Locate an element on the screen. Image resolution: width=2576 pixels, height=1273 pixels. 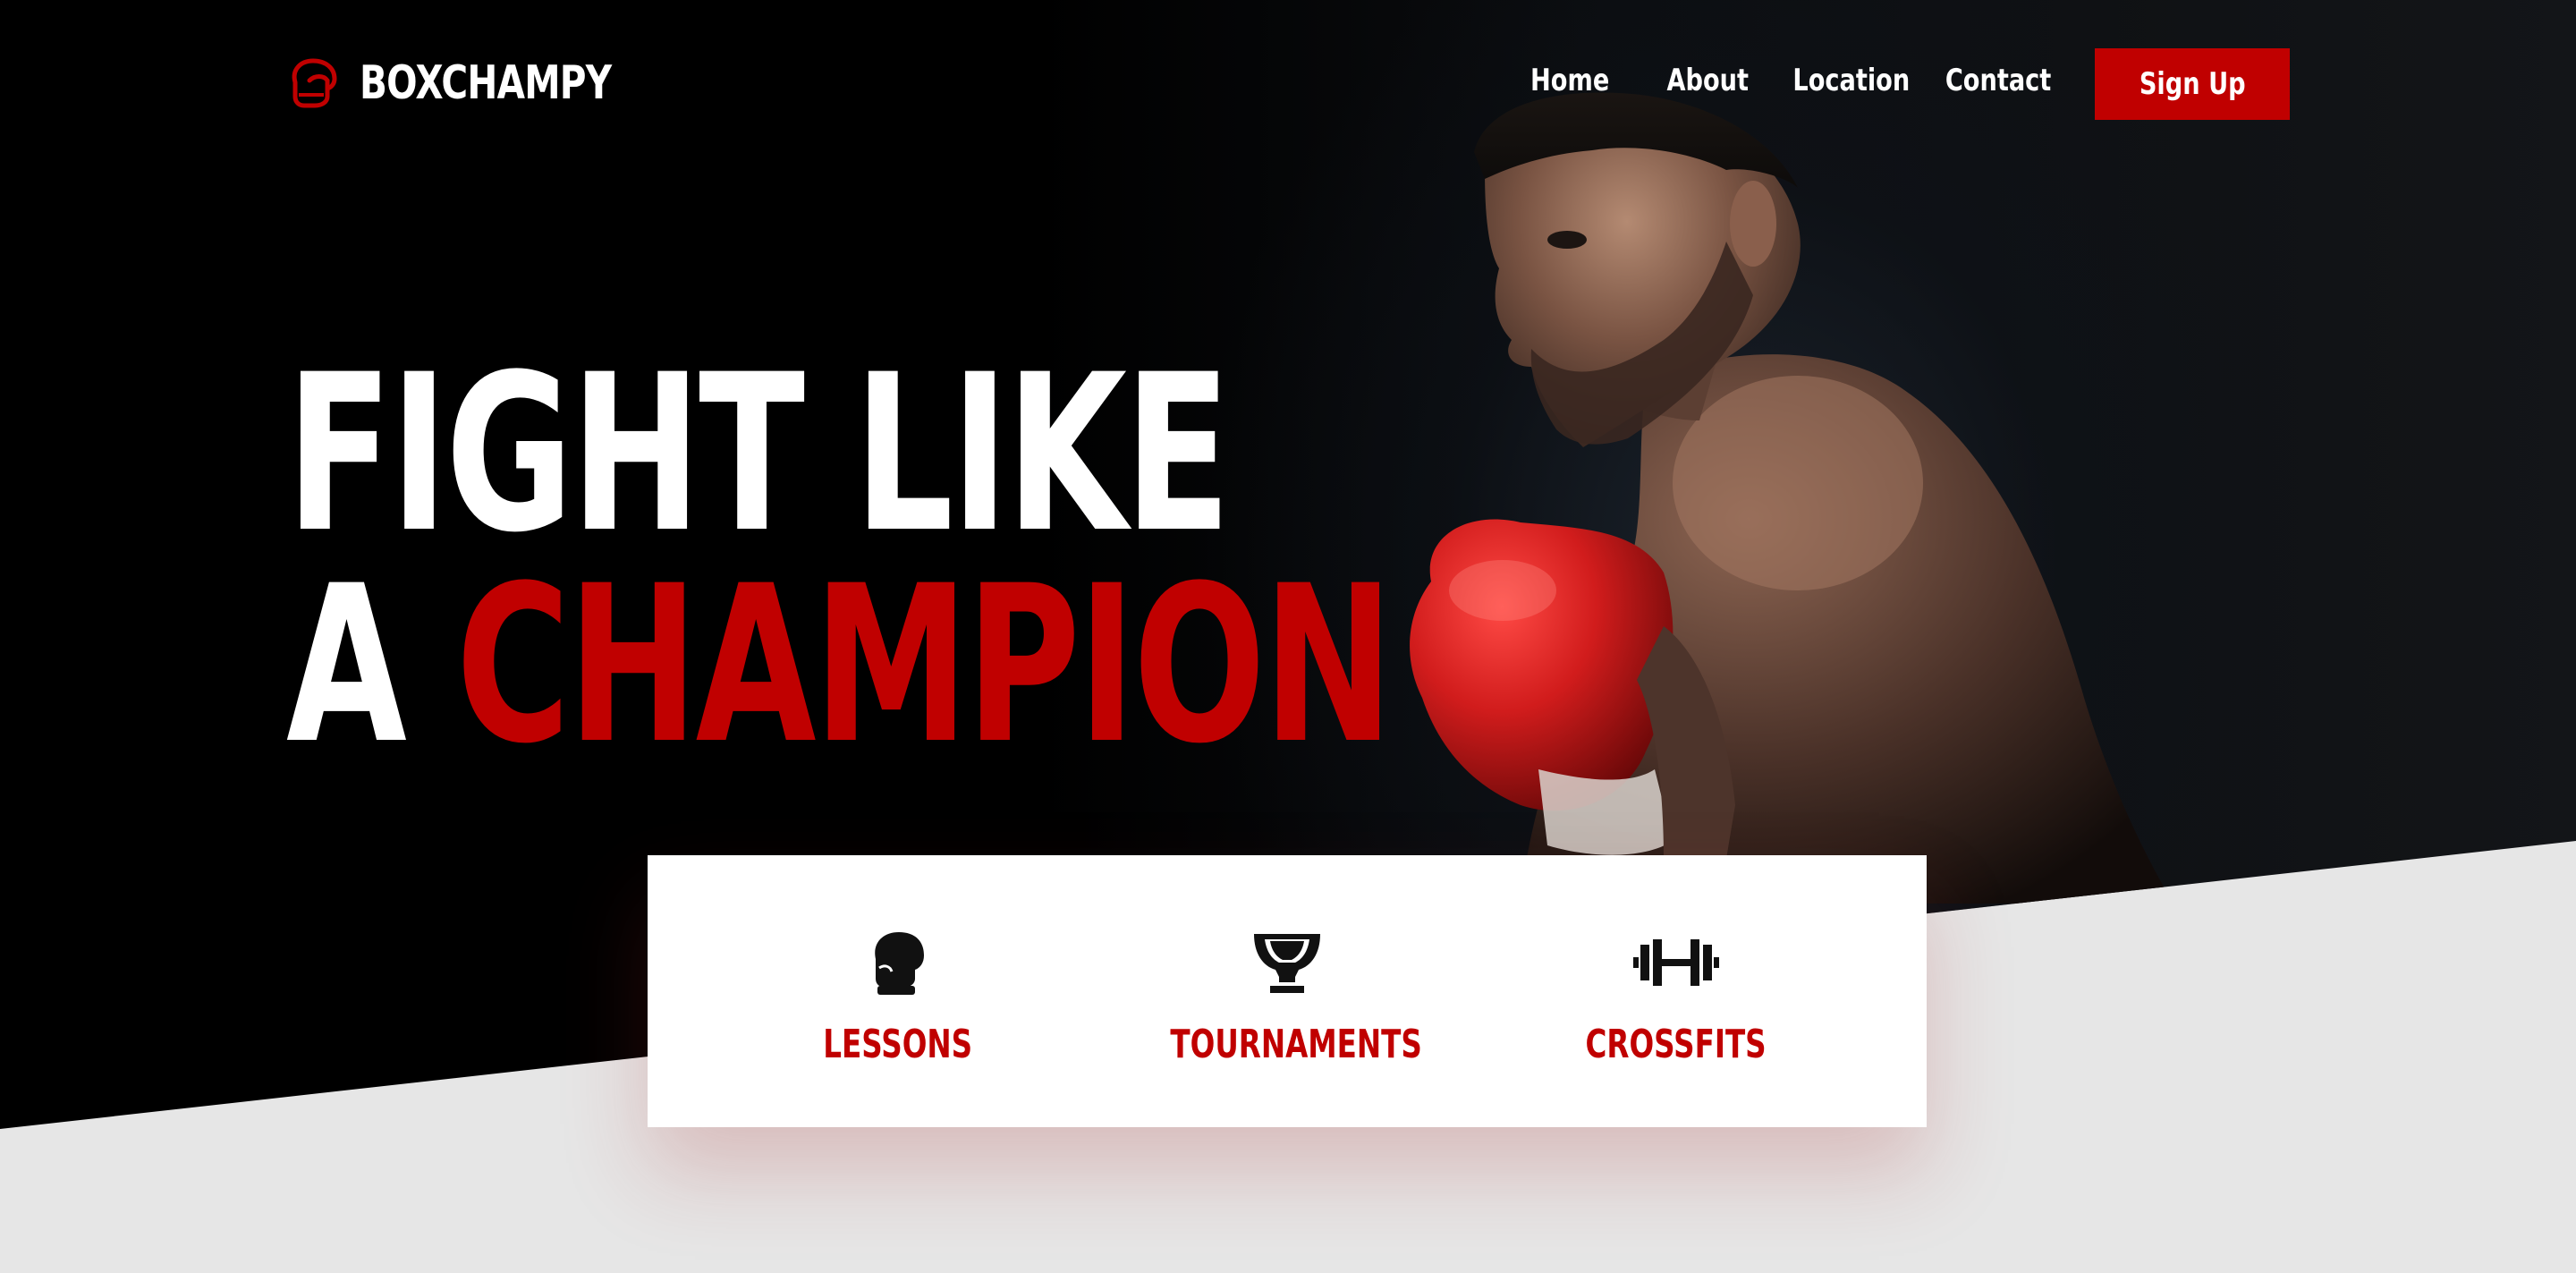
headline-highlight: CHAMPION is located at coordinates (924, 665).